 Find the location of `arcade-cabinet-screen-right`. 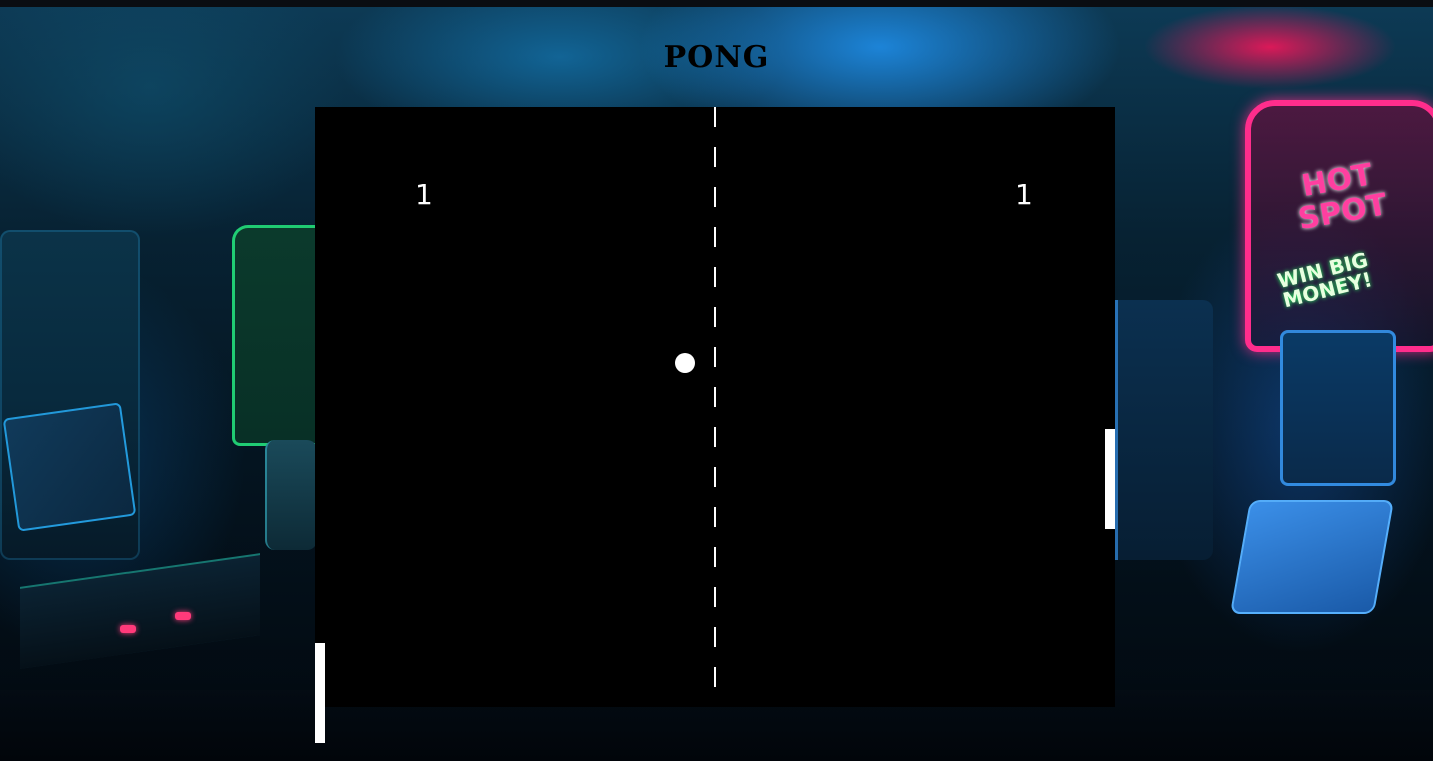

arcade-cabinet-screen-right is located at coordinates (1338, 408).